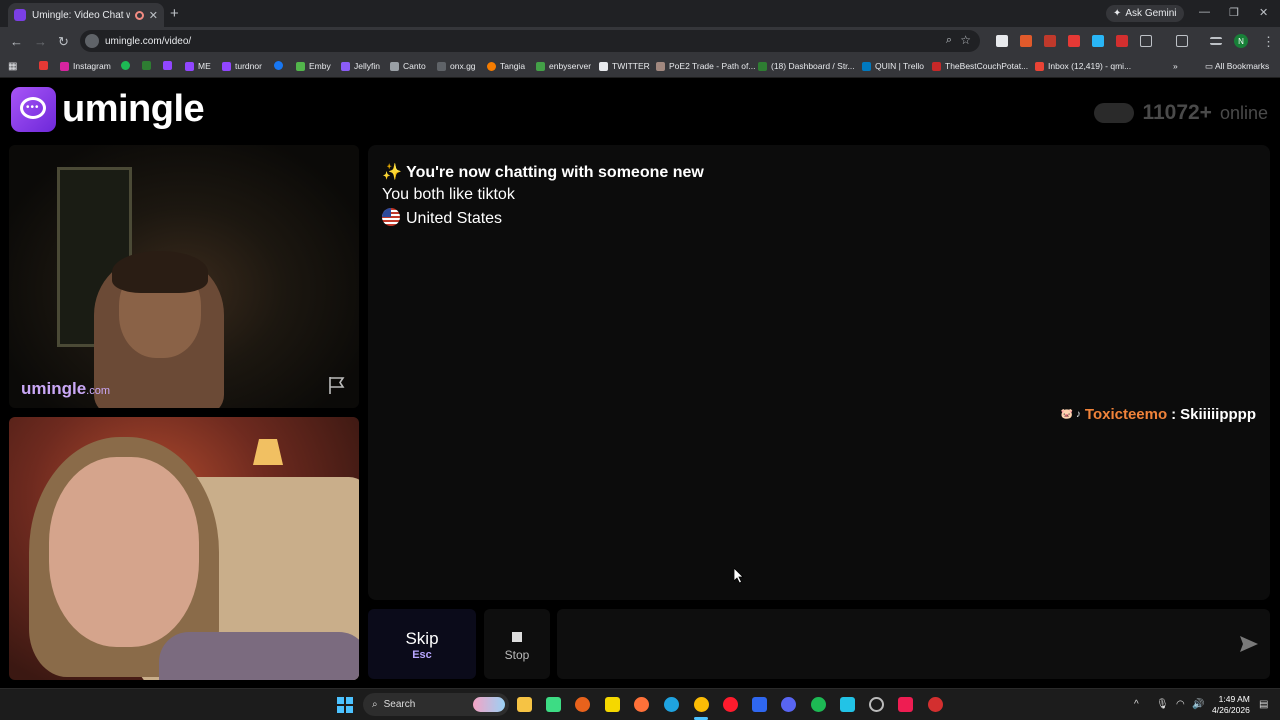  What do you see at coordinates (1114, 113) in the screenshot?
I see `online-toggle` at bounding box center [1114, 113].